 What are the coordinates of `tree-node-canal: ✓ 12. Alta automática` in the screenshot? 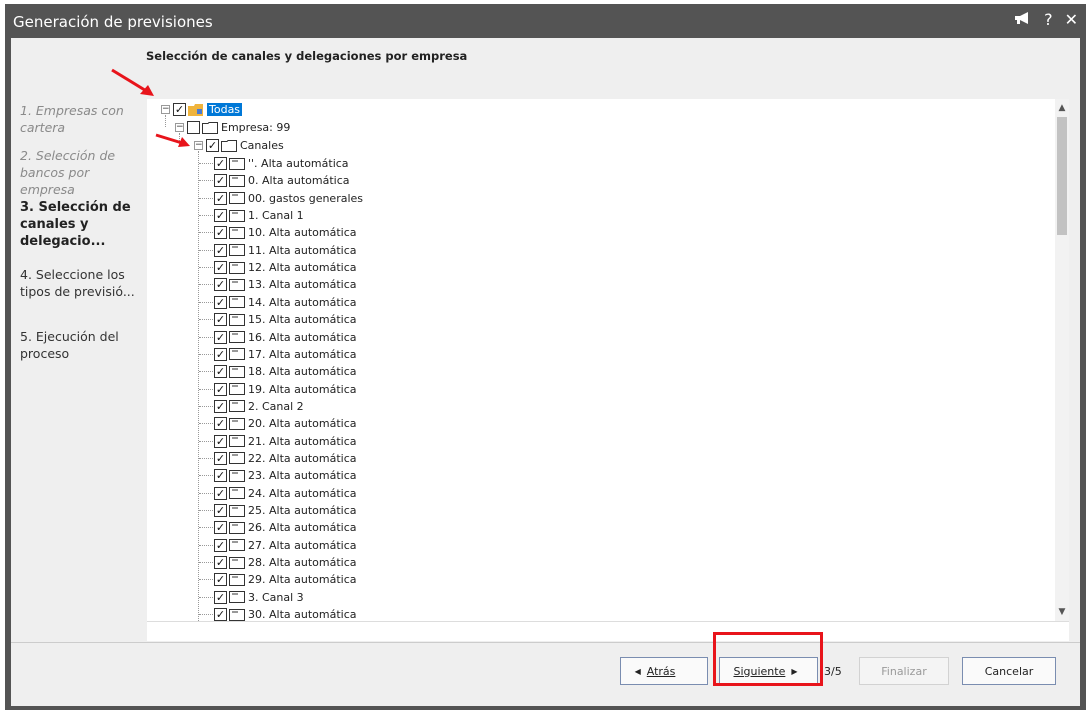 It's located at (285, 267).